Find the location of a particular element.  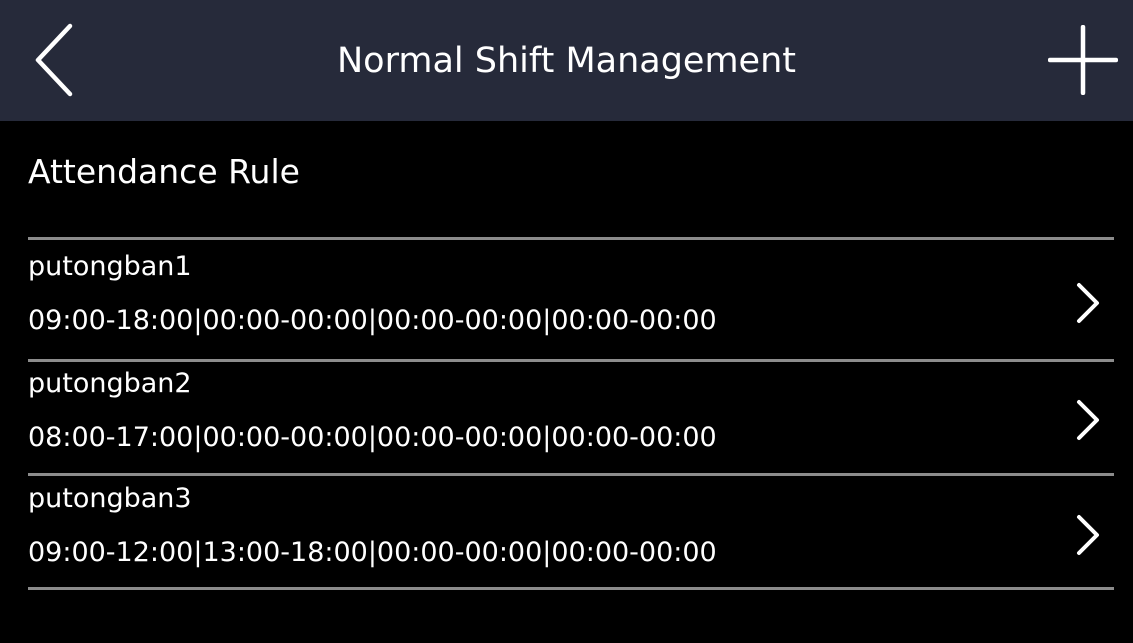

add-button is located at coordinates (1083, 60).